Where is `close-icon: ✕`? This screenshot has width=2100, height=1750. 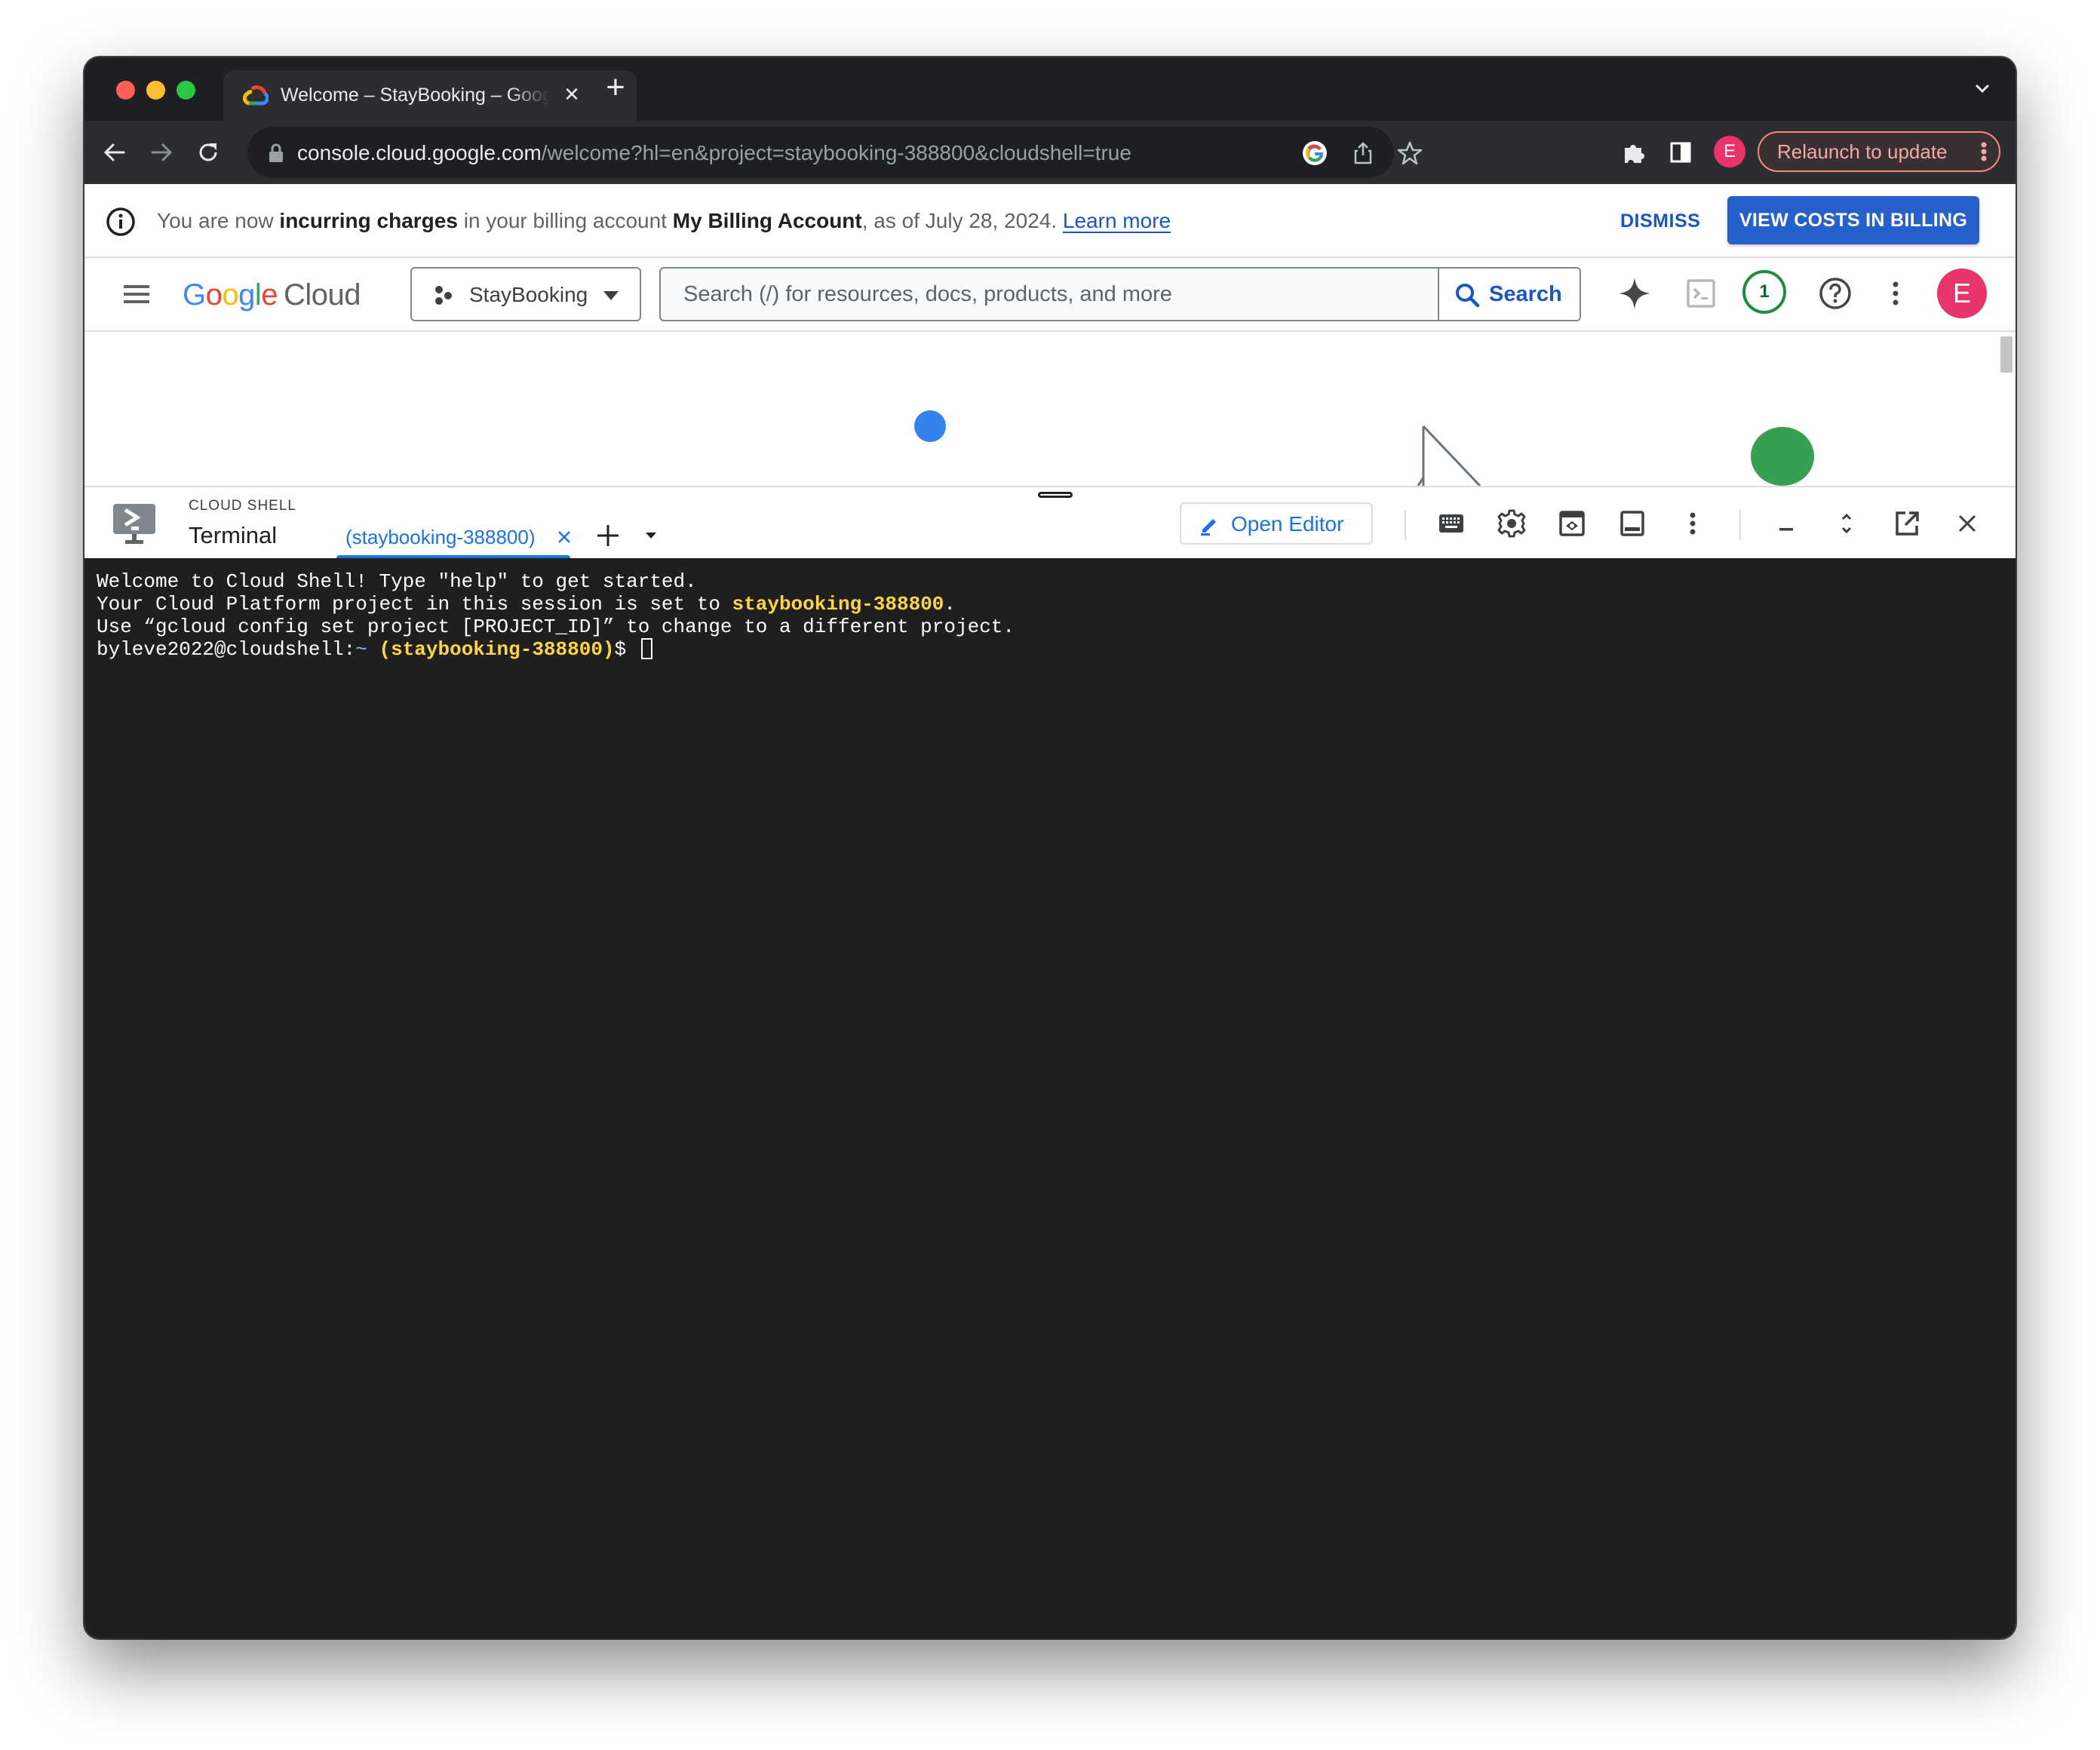 close-icon: ✕ is located at coordinates (572, 94).